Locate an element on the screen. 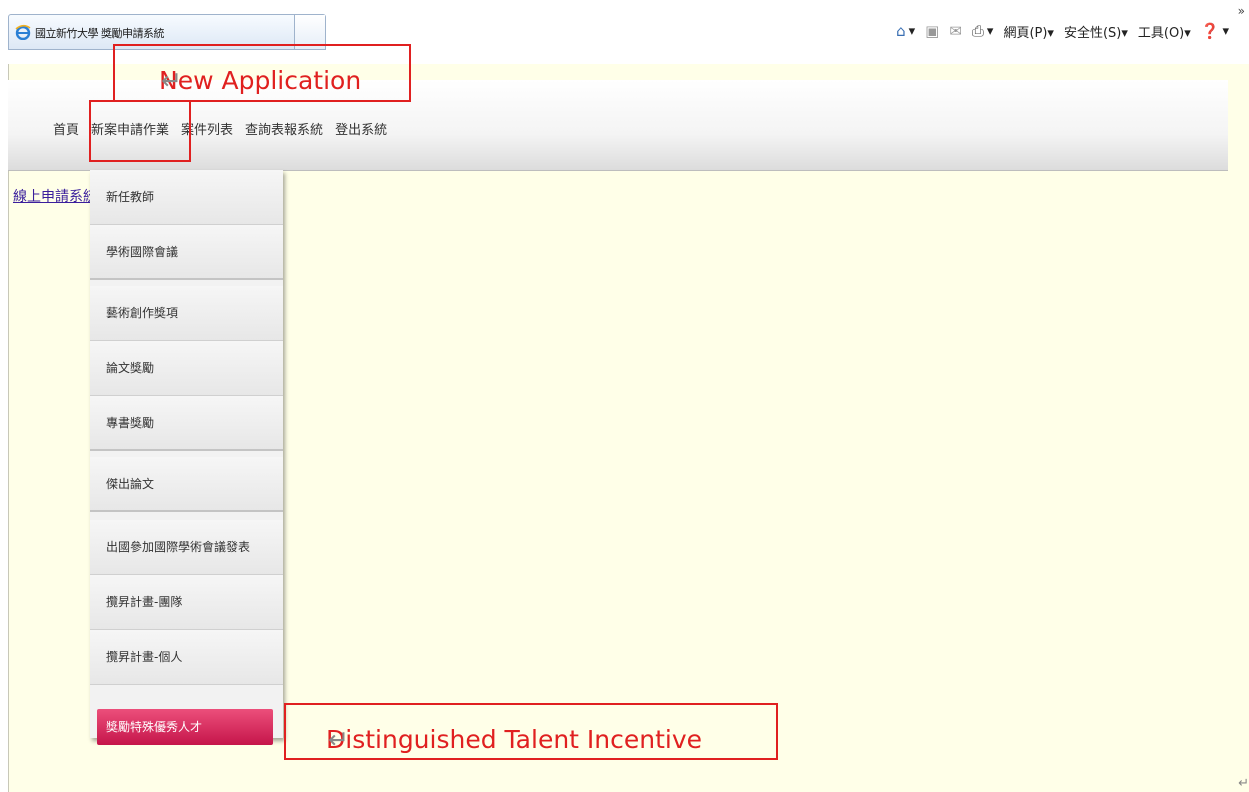 This screenshot has height=792, width=1249. nav-item-logout: 登出系統 is located at coordinates (361, 131).